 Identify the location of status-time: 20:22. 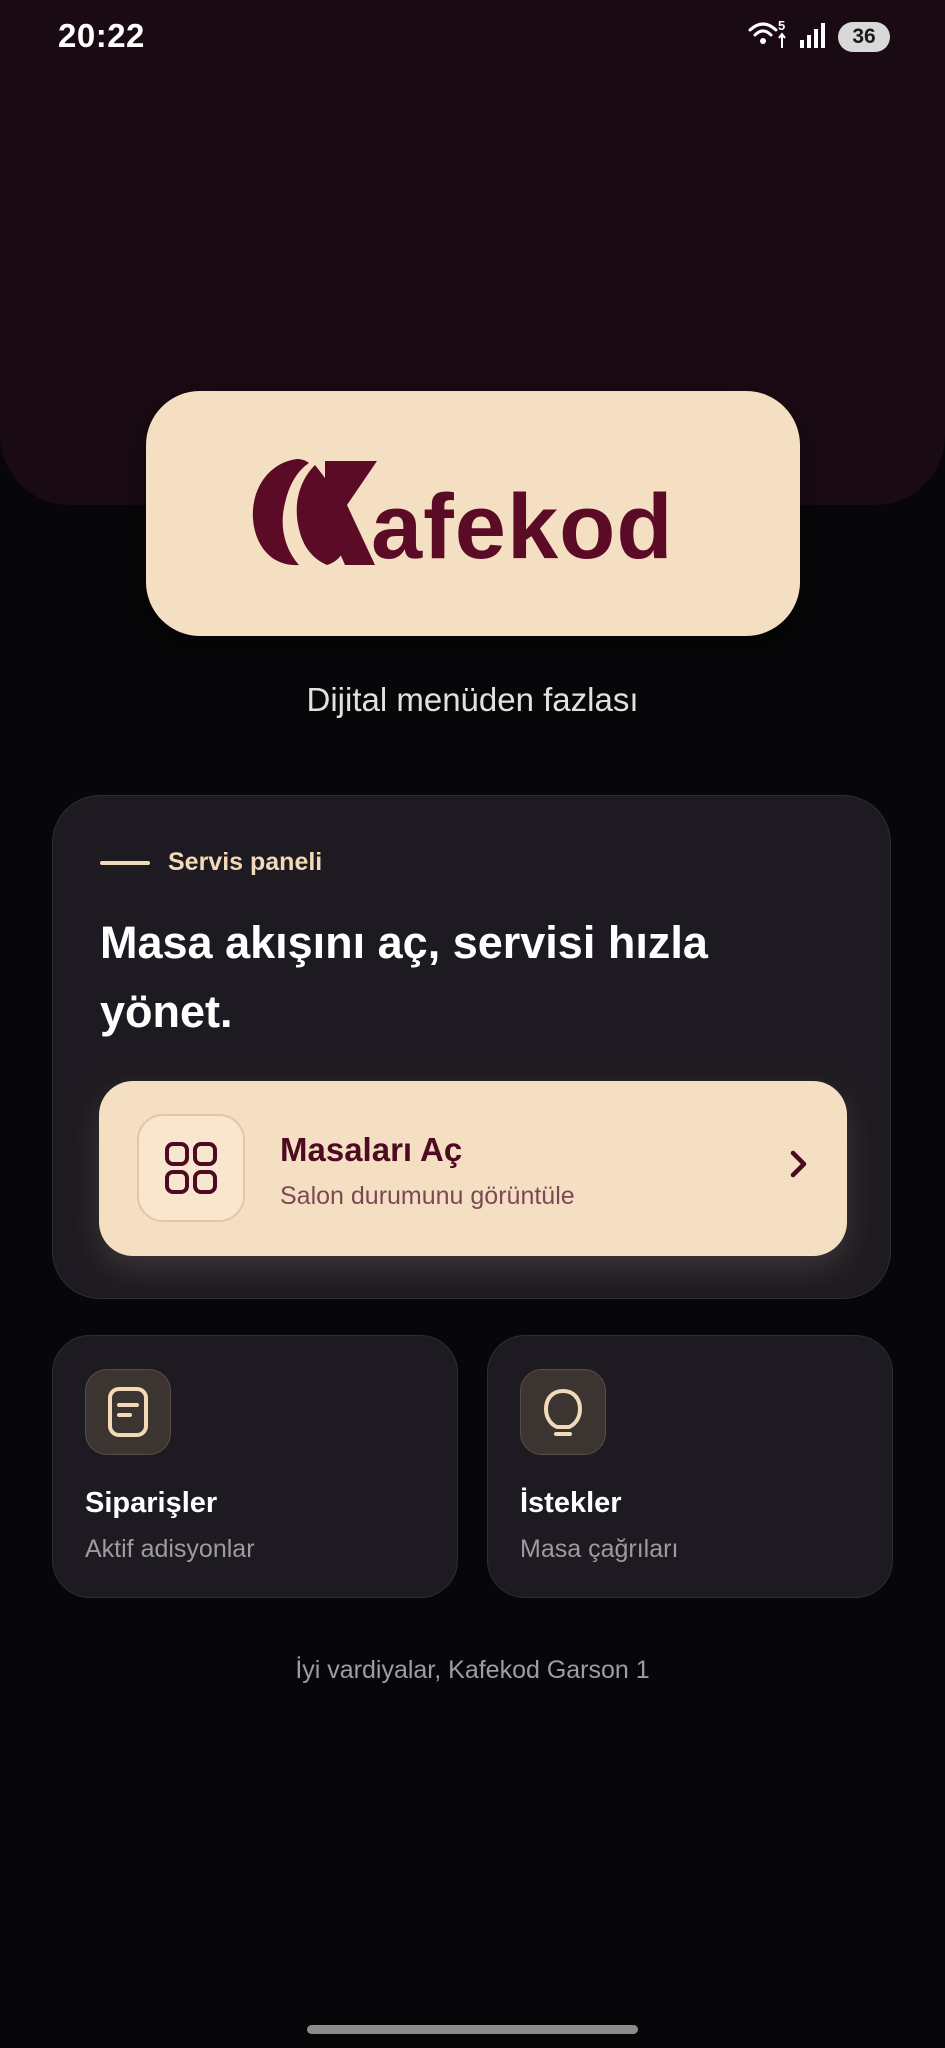
(101, 35).